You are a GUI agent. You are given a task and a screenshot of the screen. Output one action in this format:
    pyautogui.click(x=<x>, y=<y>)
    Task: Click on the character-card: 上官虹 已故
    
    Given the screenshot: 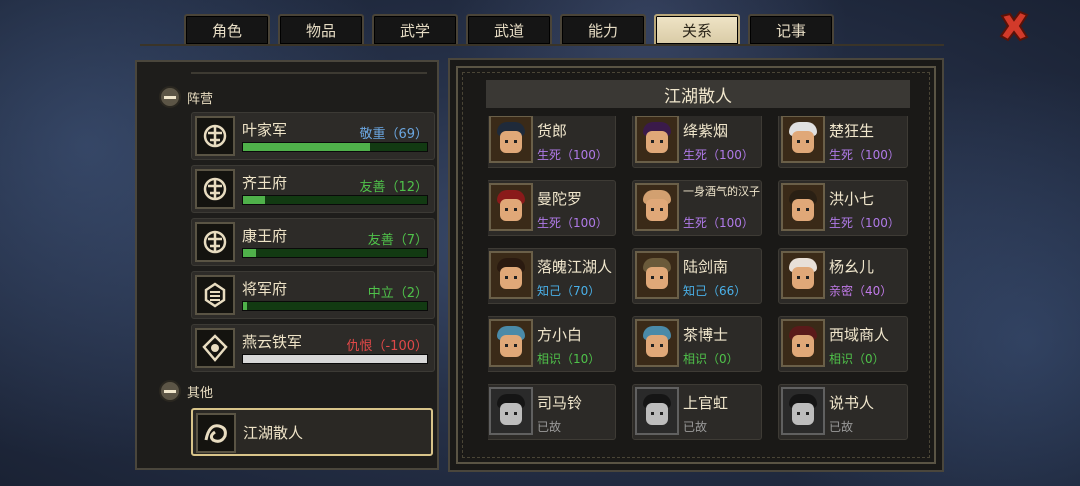 What is the action you would take?
    pyautogui.click(x=697, y=412)
    